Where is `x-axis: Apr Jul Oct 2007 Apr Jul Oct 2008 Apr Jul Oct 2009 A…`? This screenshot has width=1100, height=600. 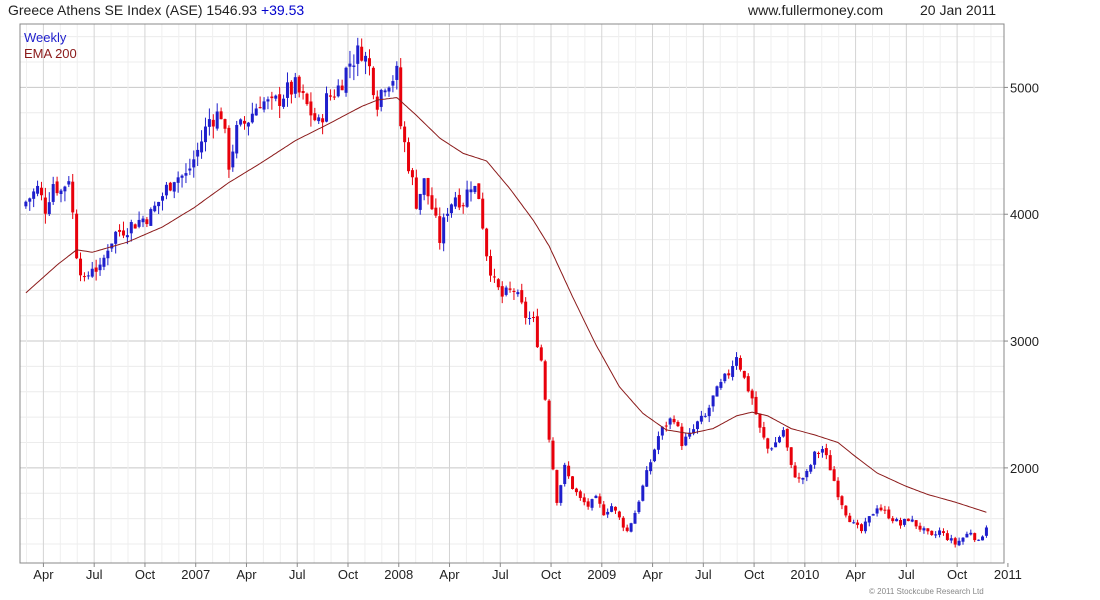 x-axis: Apr Jul Oct 2007 Apr Jul Oct 2008 Apr Jul Oct 2009 A… is located at coordinates (527, 572).